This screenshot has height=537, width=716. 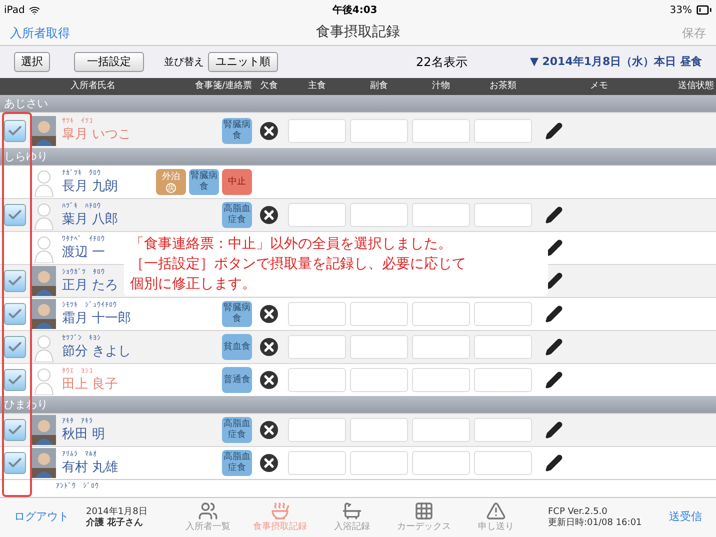 I want to click on people-icon, so click(x=208, y=510).